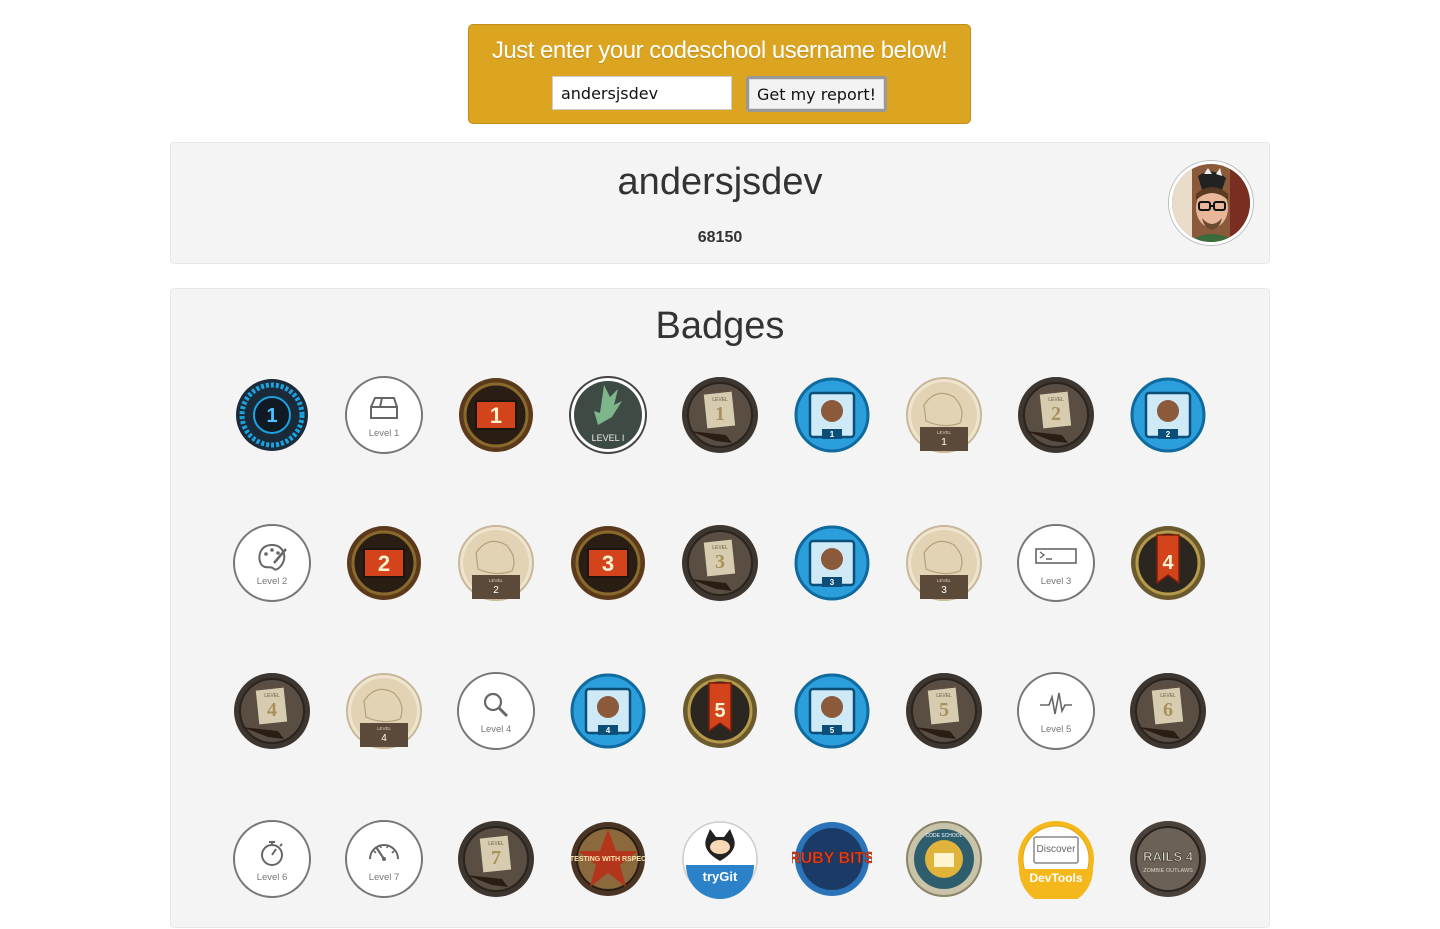 The image size is (1440, 929). I want to click on badge-banner: 4, so click(1168, 563).